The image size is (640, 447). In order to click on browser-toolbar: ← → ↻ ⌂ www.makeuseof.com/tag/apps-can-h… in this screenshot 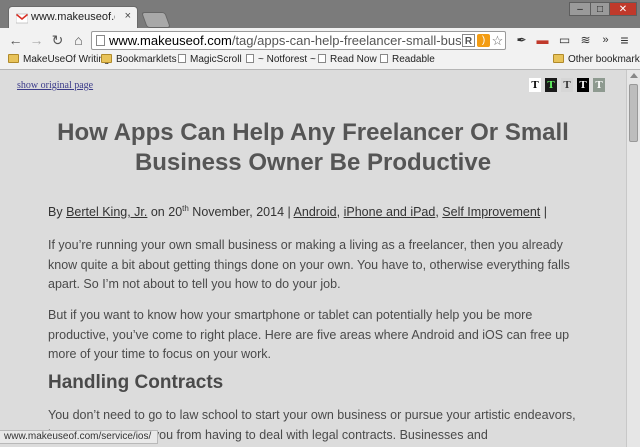, I will do `click(320, 40)`.